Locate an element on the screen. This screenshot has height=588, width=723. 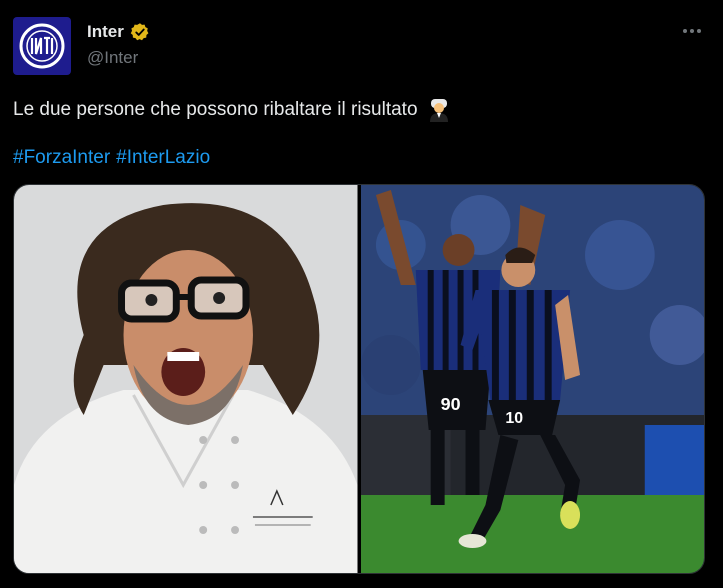
more-options-icon is located at coordinates (692, 31).